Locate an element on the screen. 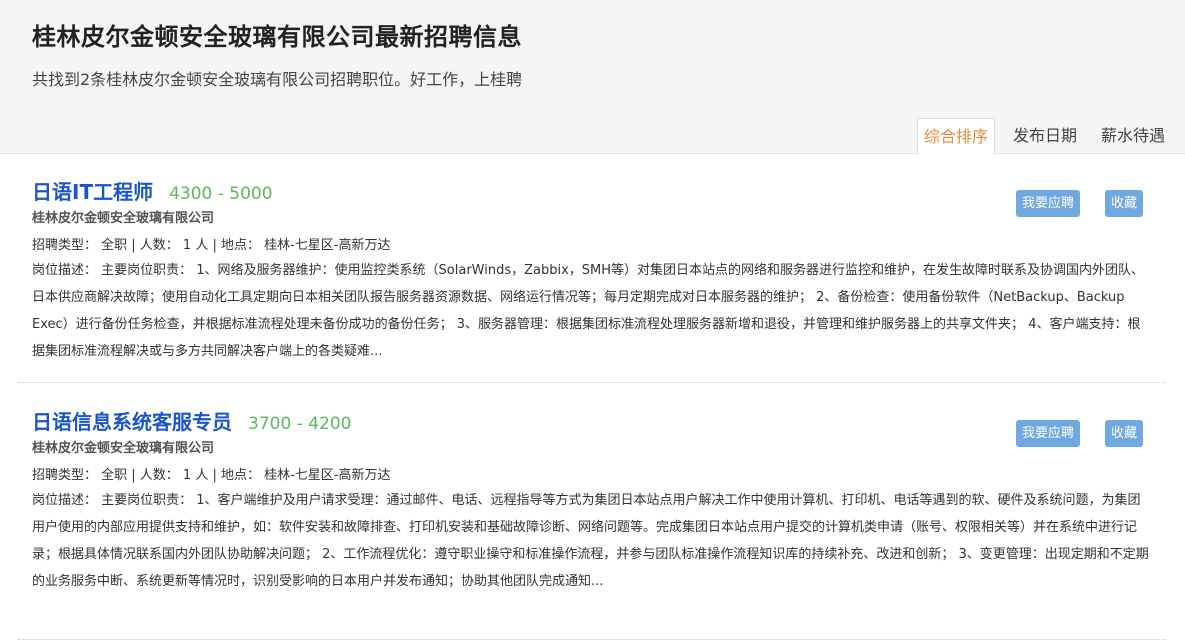  job-salary: 4300 - 5000 is located at coordinates (221, 194).